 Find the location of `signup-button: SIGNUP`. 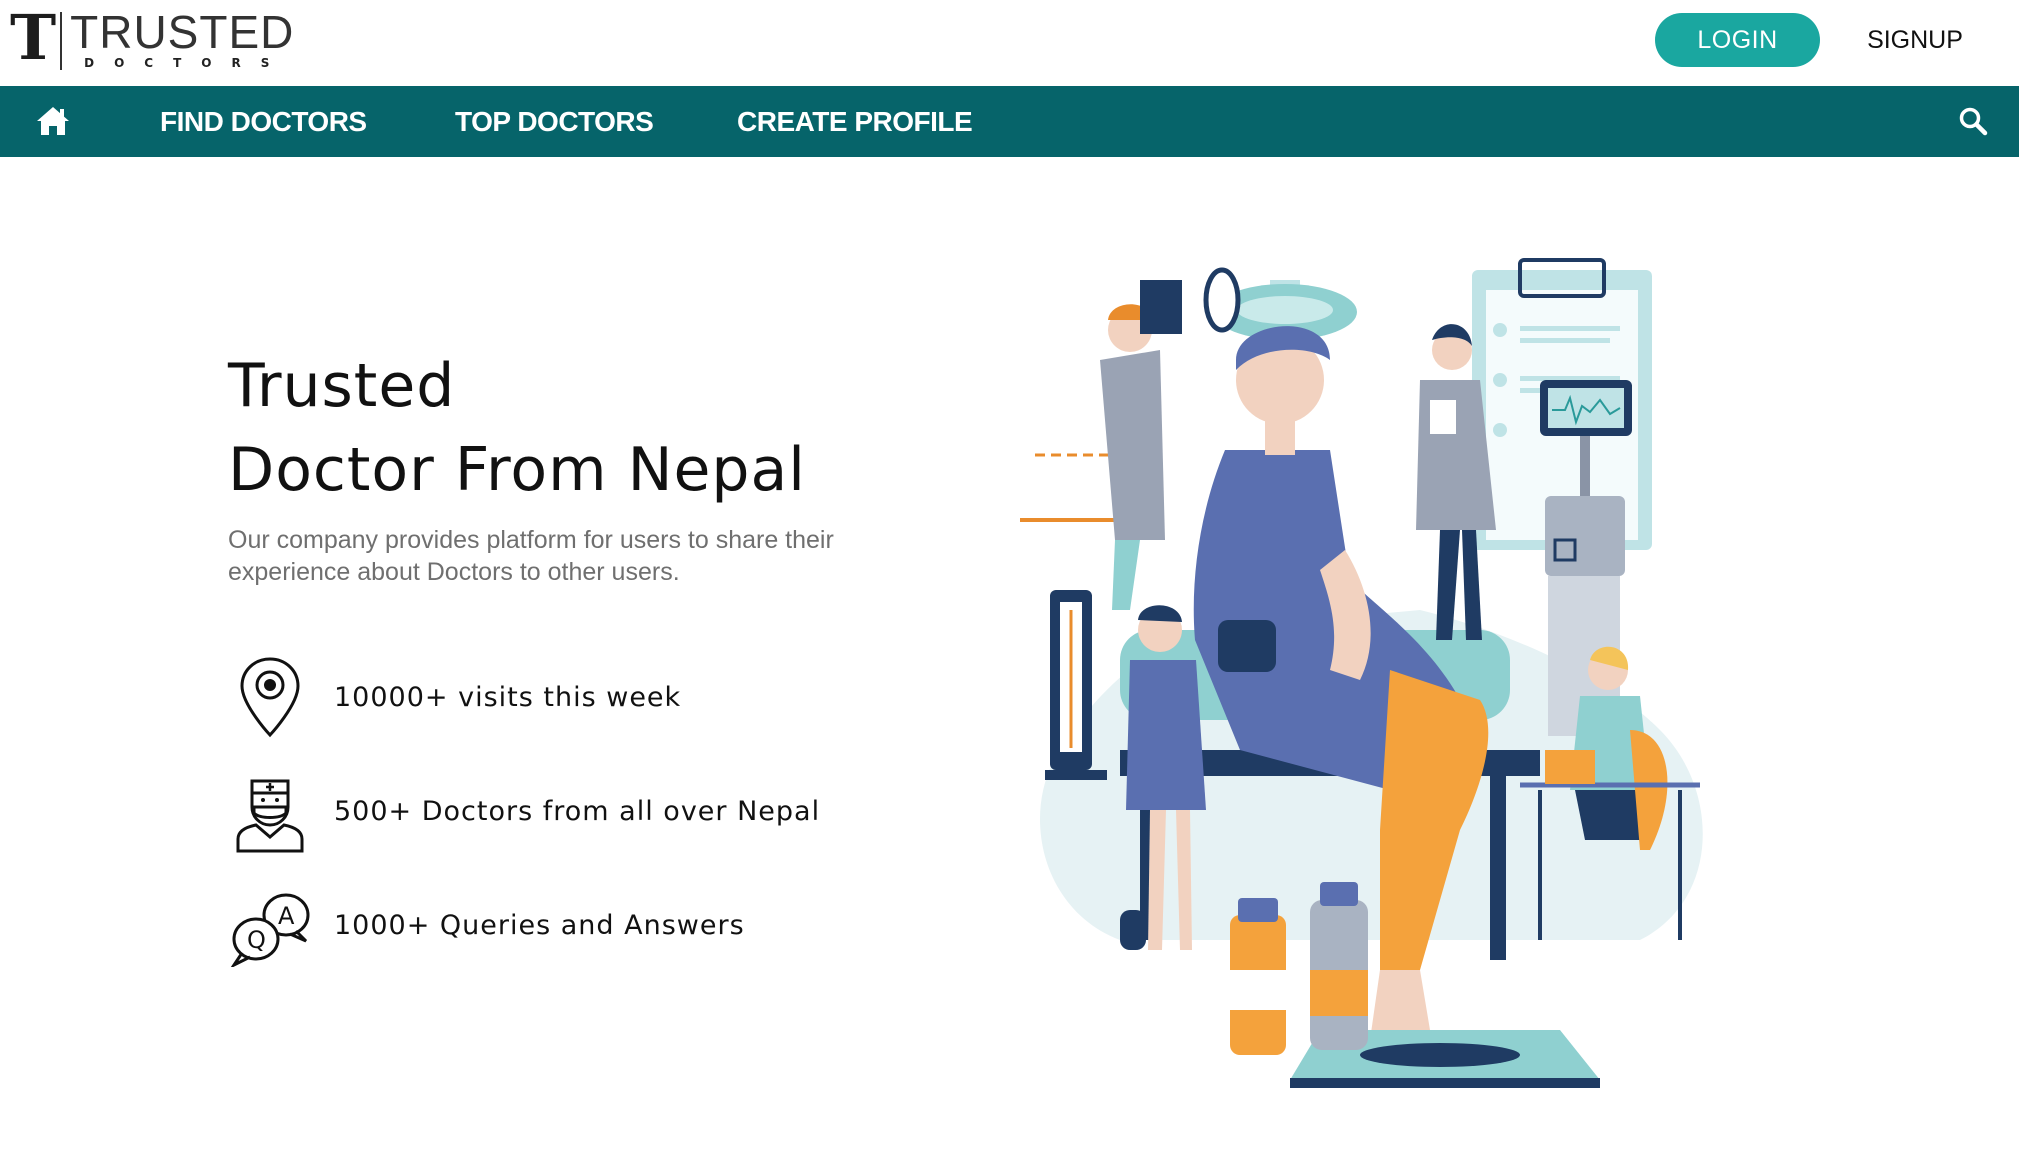

signup-button: SIGNUP is located at coordinates (1915, 40).